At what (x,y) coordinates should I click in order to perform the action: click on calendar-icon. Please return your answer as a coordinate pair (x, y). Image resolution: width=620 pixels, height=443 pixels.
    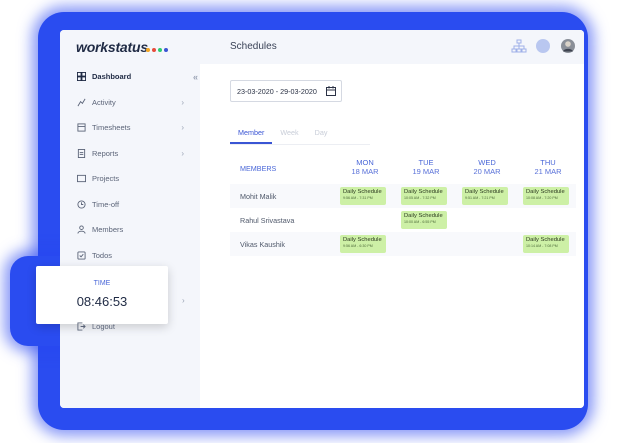
    Looking at the image, I should click on (331, 91).